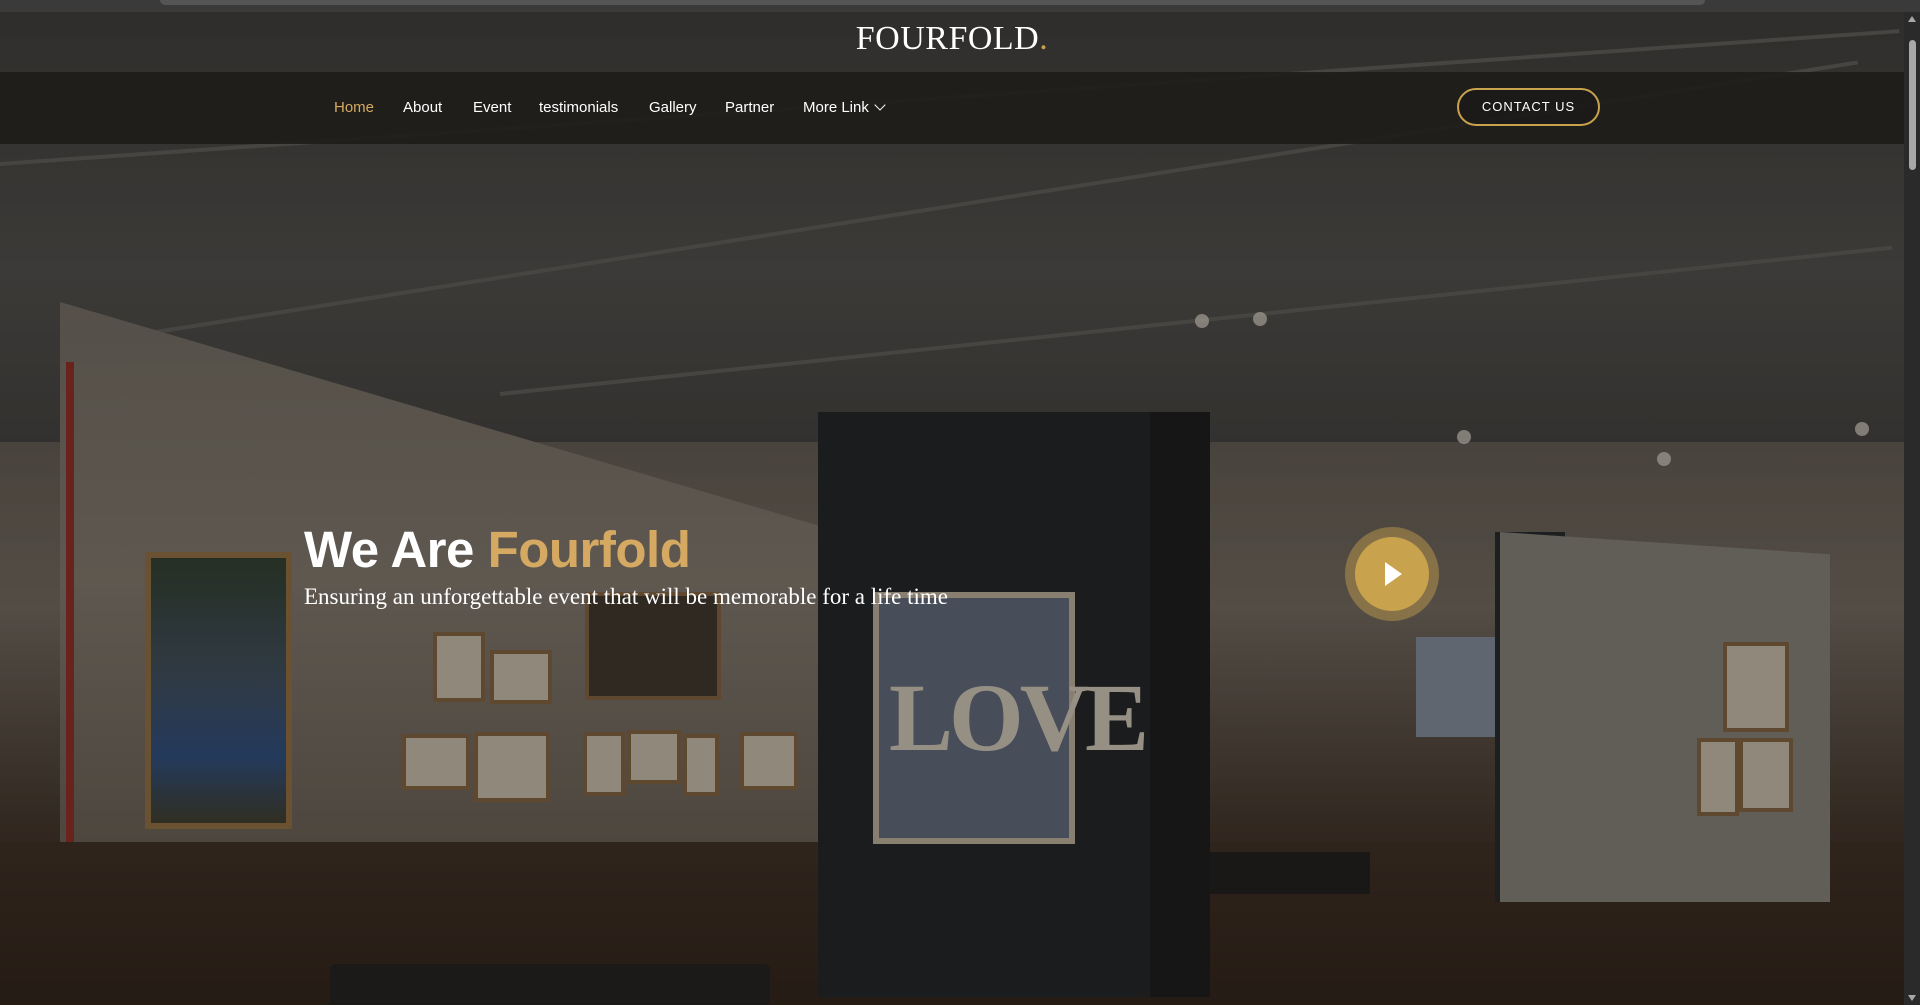 The image size is (1920, 1005). I want to click on nav-item-event: Event, so click(492, 108).